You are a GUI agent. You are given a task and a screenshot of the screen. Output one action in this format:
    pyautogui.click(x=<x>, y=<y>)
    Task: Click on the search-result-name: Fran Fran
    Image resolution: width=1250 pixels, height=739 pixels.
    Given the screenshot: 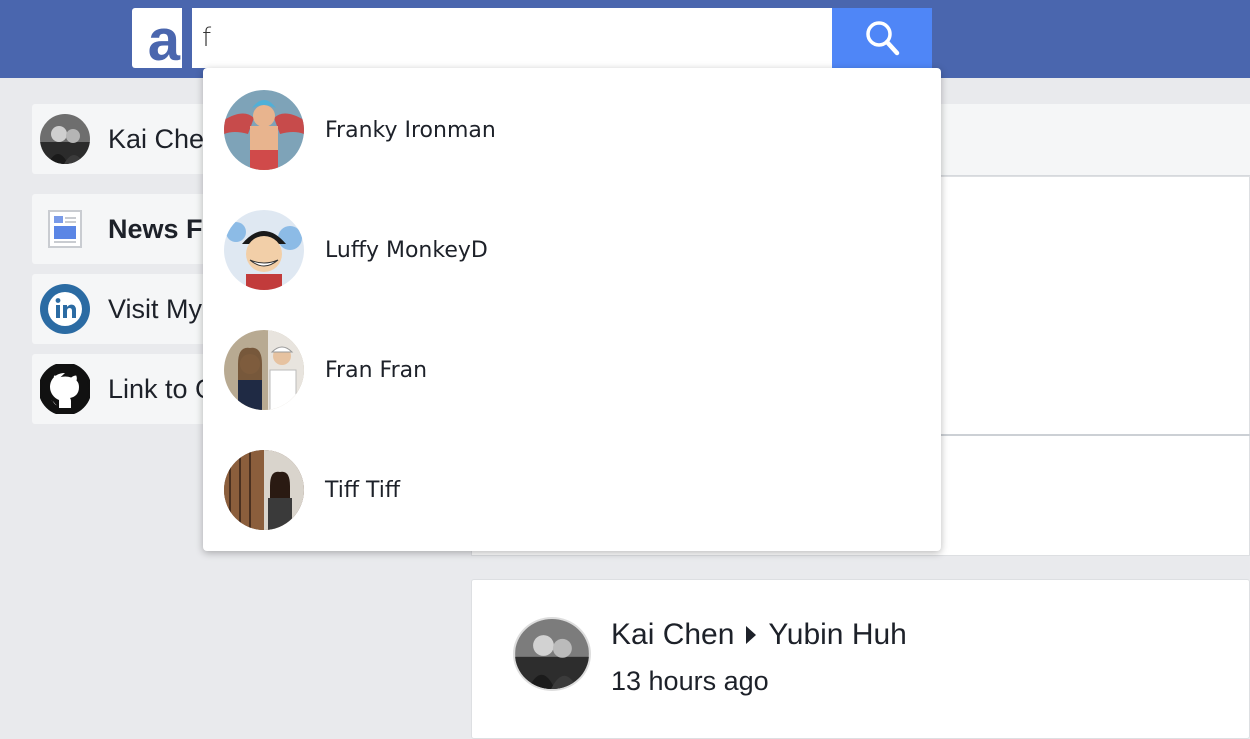 What is the action you would take?
    pyautogui.click(x=376, y=370)
    